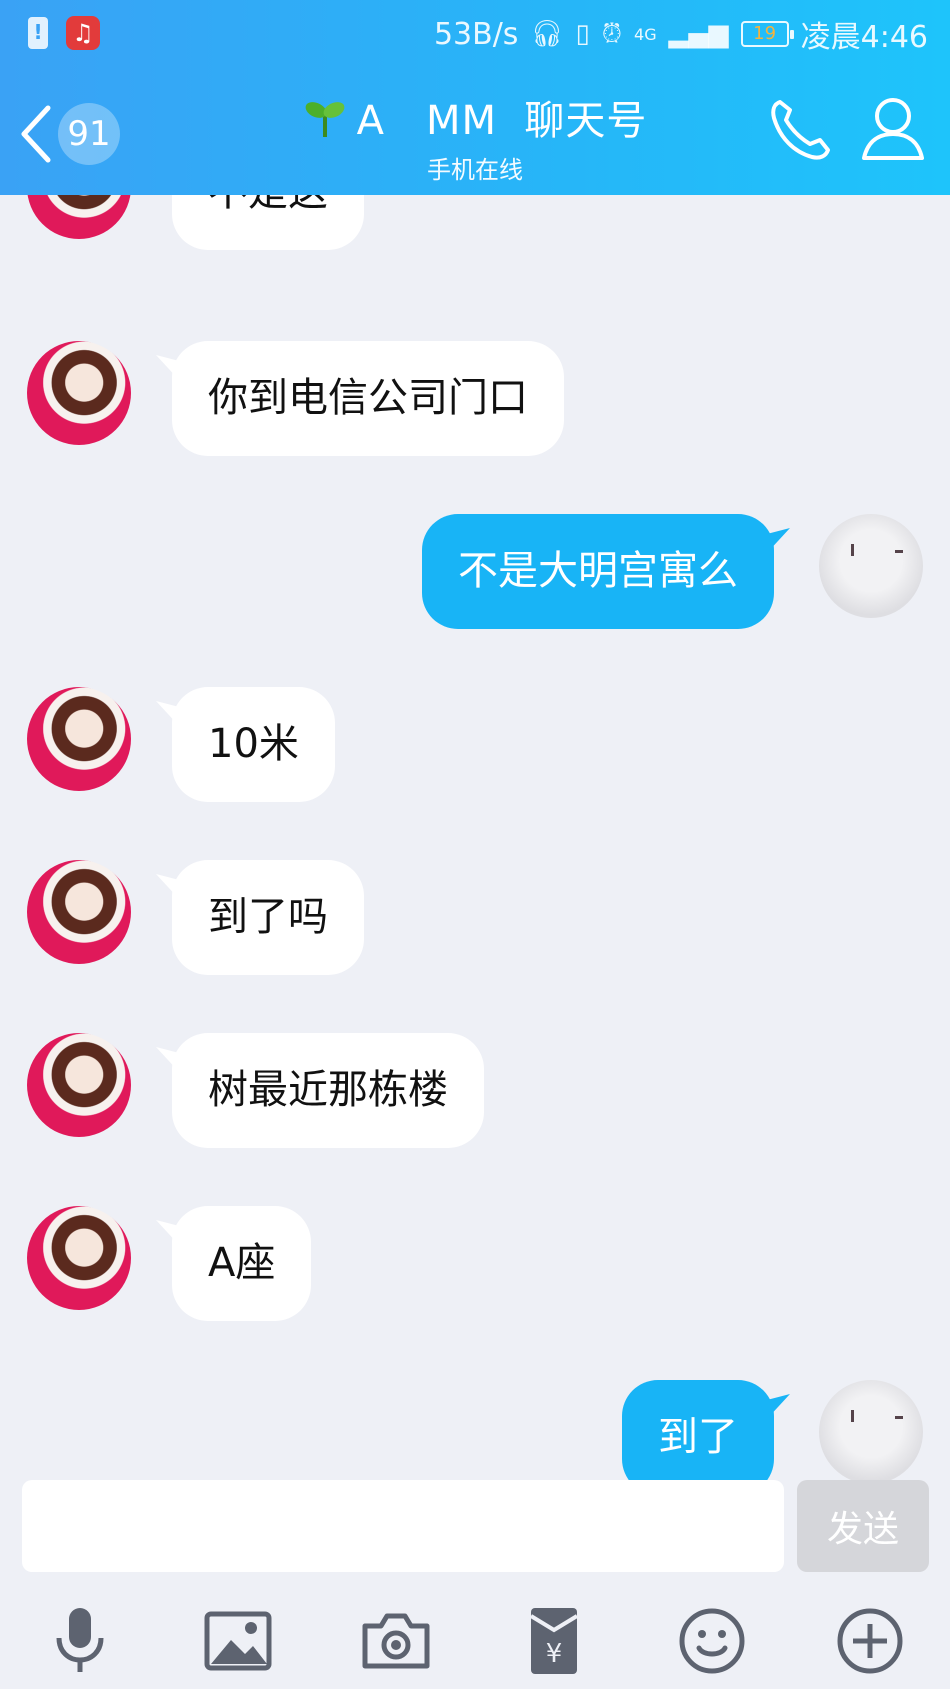 The height and width of the screenshot is (1689, 950). What do you see at coordinates (268, 917) in the screenshot?
I see `message-bubble: 到了吗` at bounding box center [268, 917].